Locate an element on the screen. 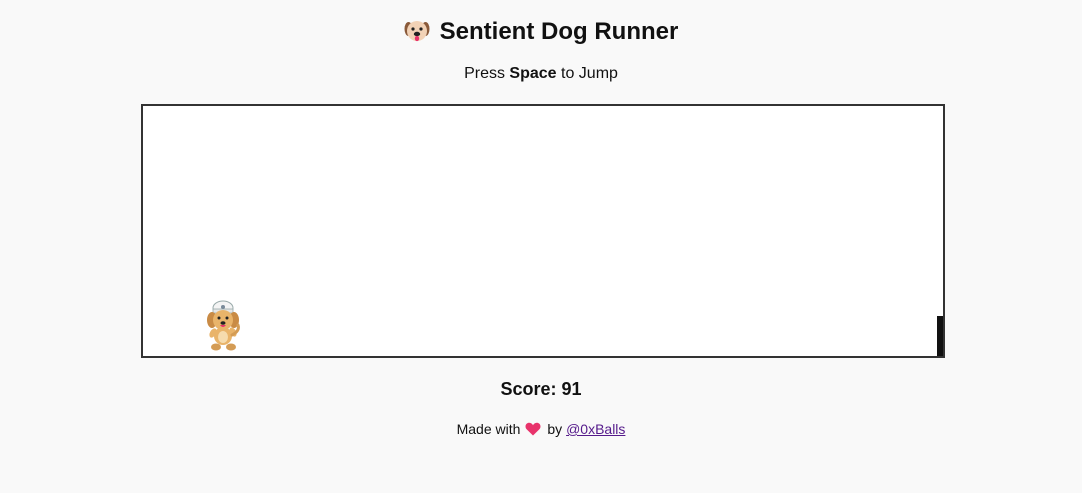 This screenshot has width=1082, height=493. dog-player-sprite is located at coordinates (223, 326).